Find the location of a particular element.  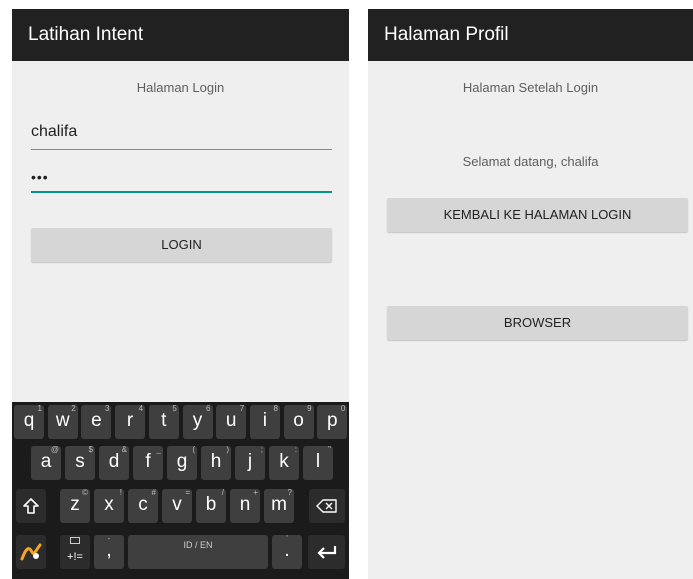

key-n: + n is located at coordinates (245, 505).